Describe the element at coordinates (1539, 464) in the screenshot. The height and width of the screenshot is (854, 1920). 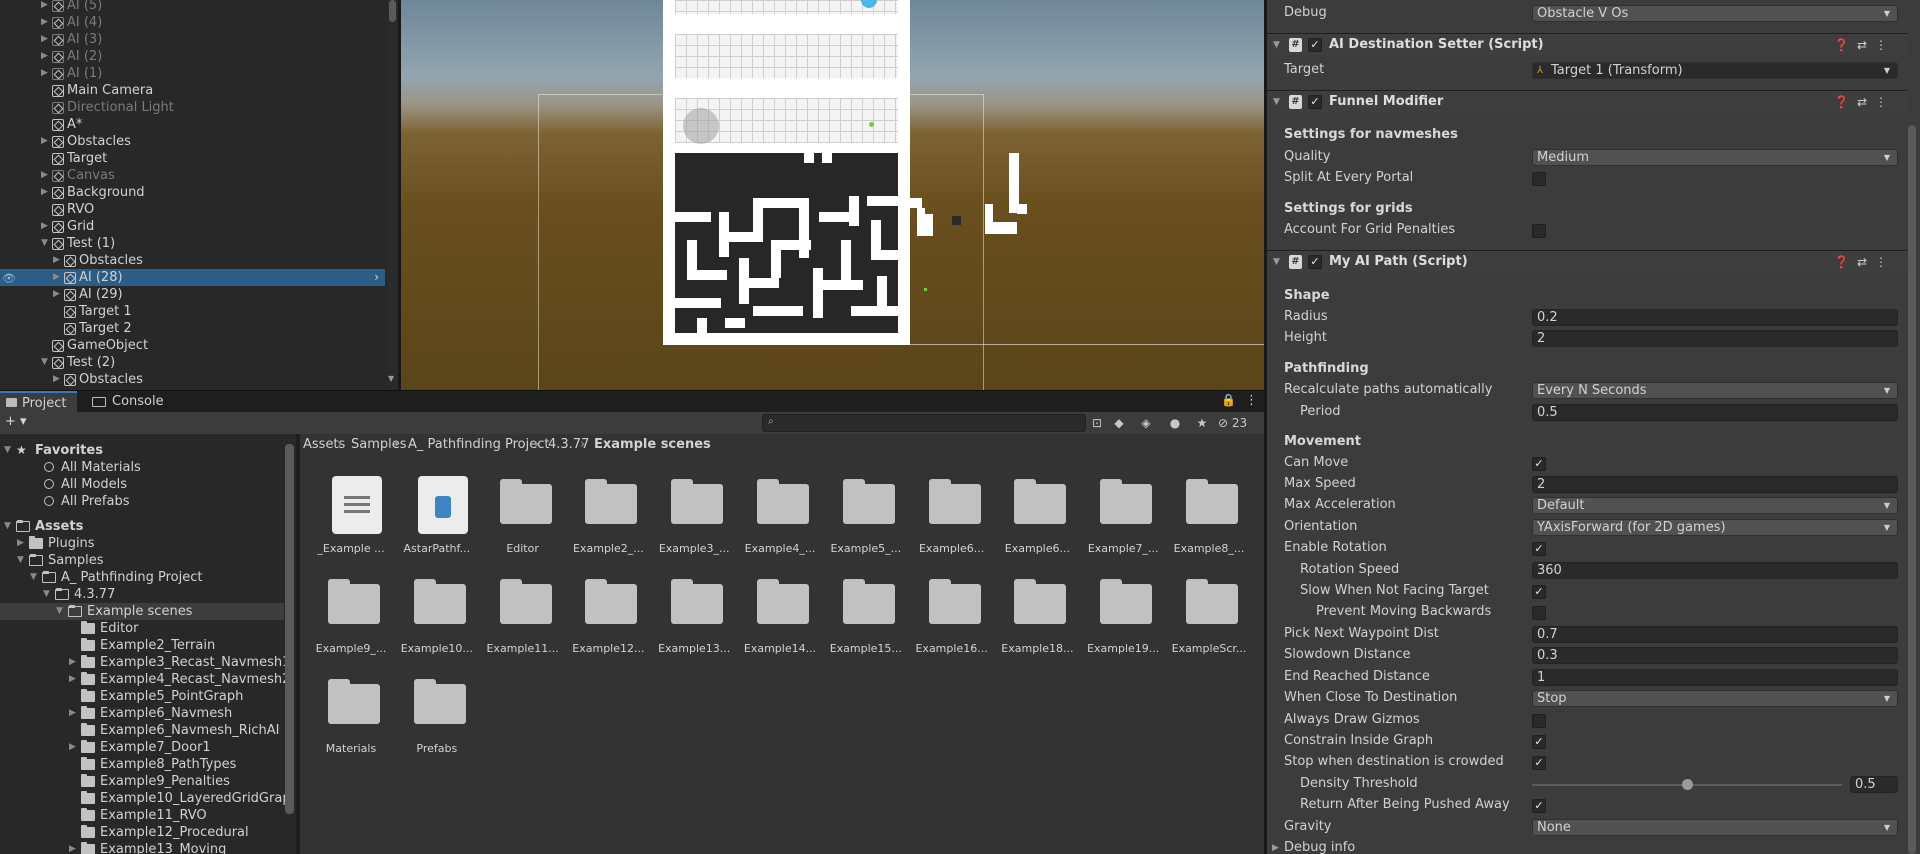
I see `can-move-checkbox: ✓` at that location.